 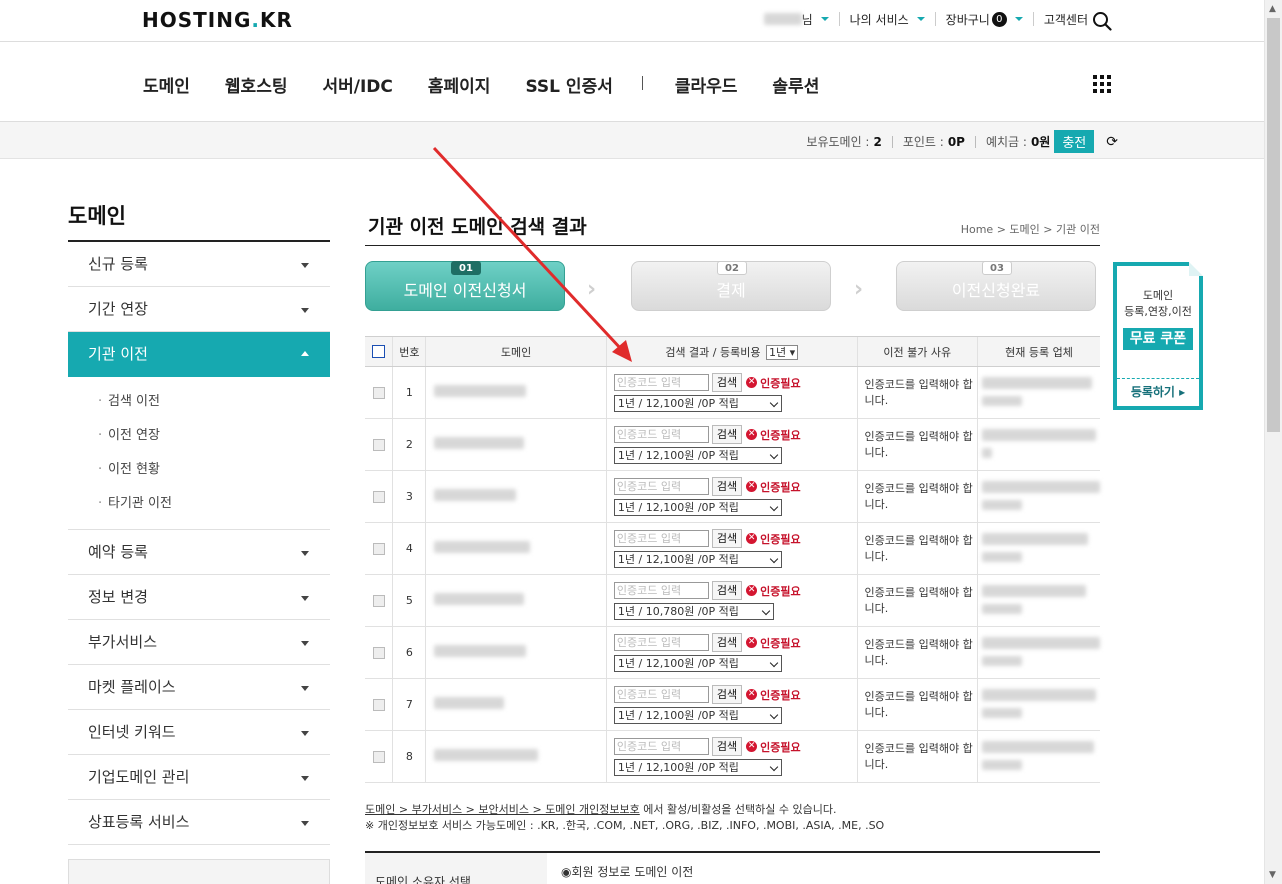 What do you see at coordinates (379, 352) in the screenshot?
I see `select-all-checkbox` at bounding box center [379, 352].